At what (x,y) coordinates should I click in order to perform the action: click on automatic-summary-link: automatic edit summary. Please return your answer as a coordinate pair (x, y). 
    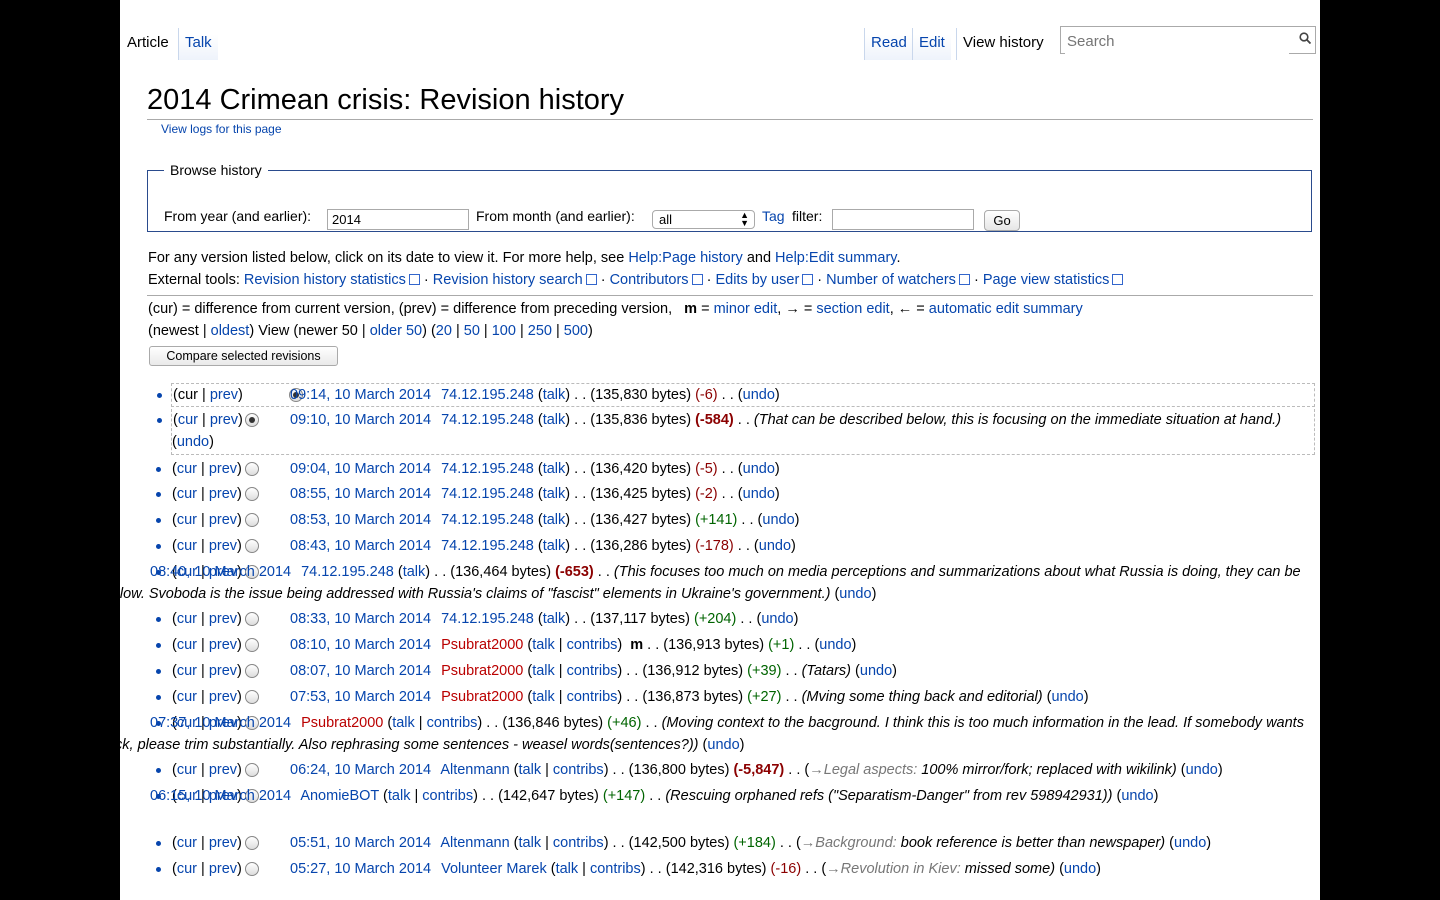
    Looking at the image, I should click on (1006, 309).